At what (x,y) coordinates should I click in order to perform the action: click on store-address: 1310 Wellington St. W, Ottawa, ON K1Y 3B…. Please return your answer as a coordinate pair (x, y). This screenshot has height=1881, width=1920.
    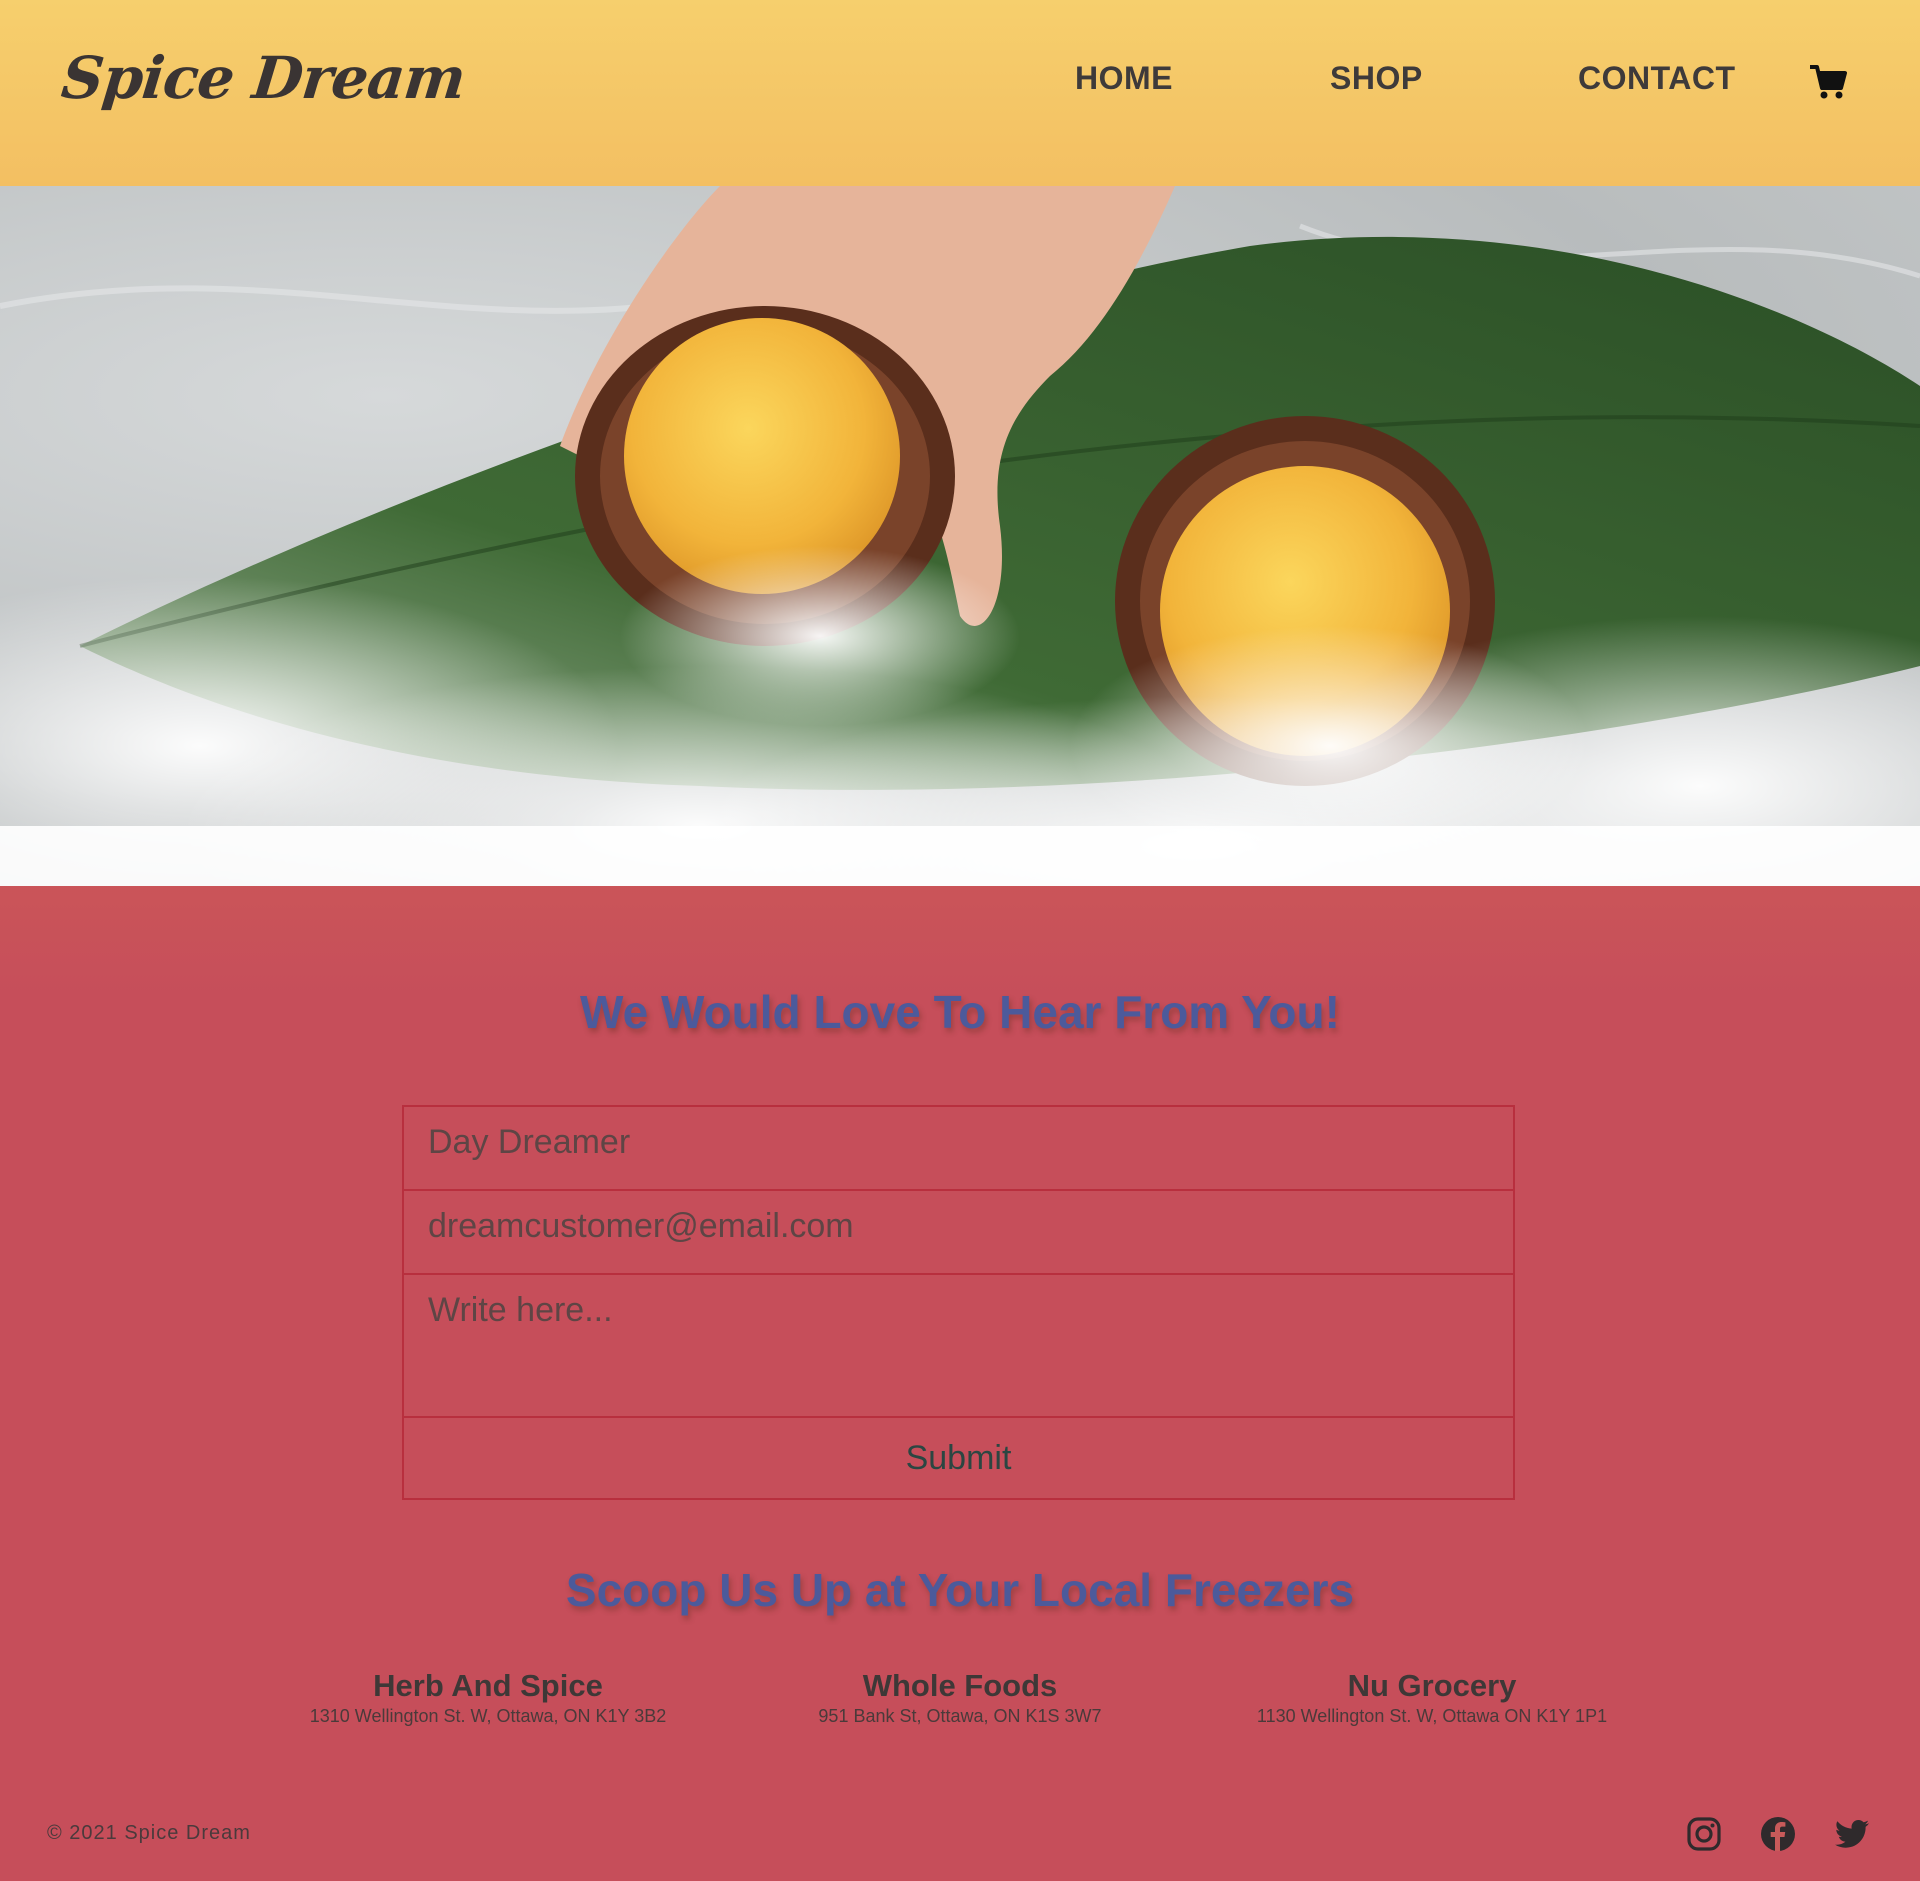
    Looking at the image, I should click on (488, 1716).